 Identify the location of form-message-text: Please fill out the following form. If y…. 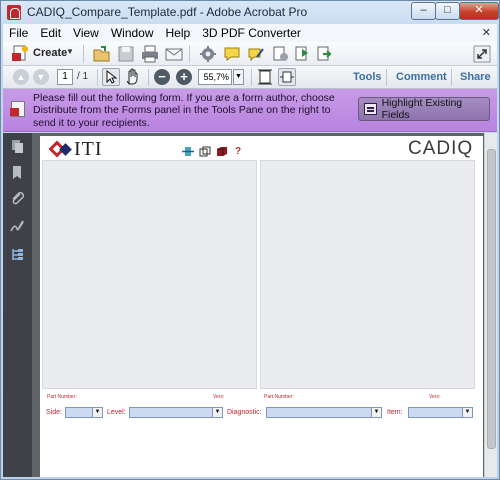
(184, 110).